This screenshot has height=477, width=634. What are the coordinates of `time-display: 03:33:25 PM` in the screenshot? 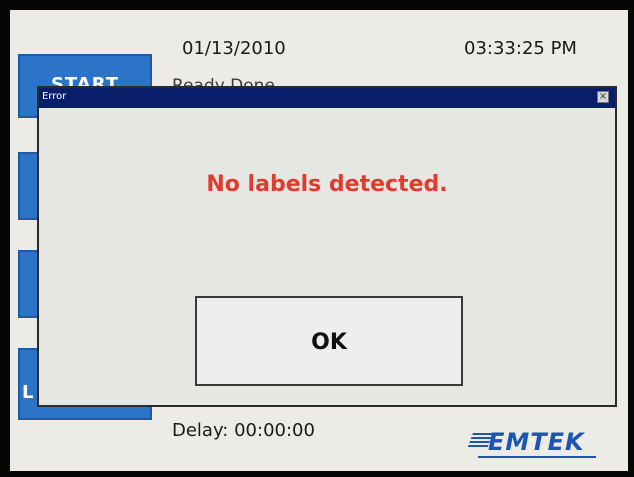 It's located at (520, 48).